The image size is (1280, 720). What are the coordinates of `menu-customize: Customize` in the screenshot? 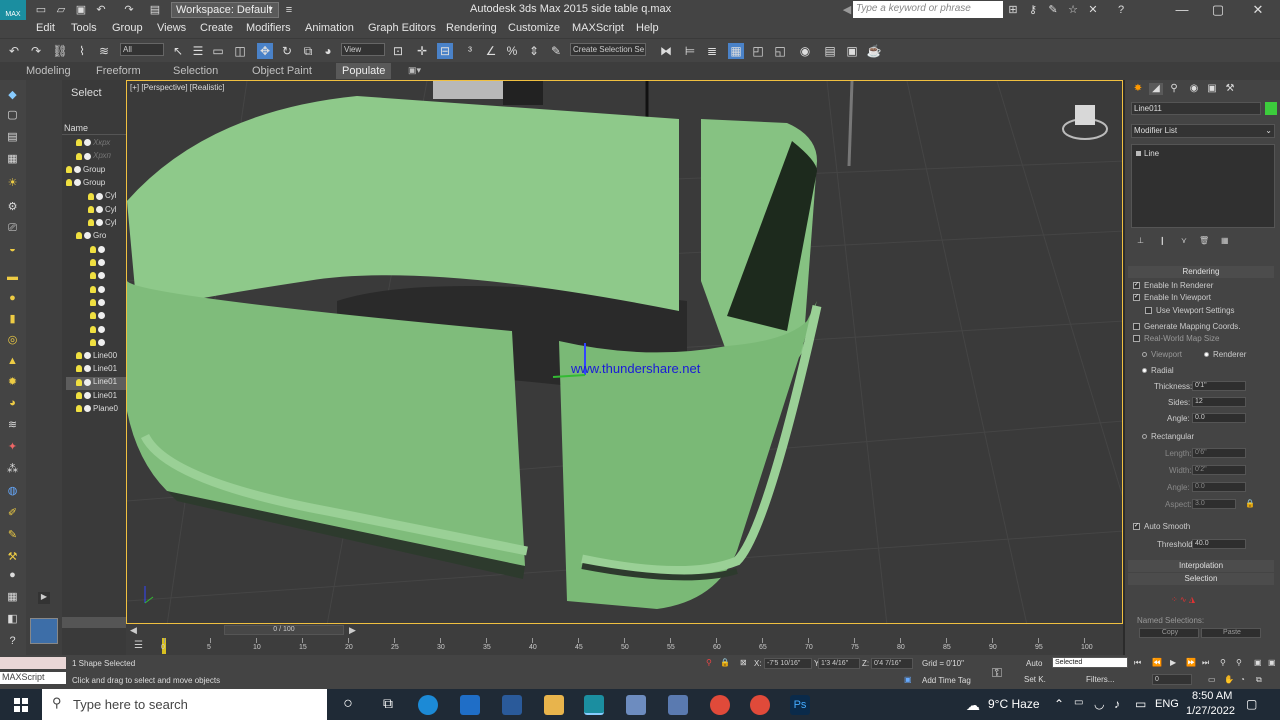 It's located at (534, 28).